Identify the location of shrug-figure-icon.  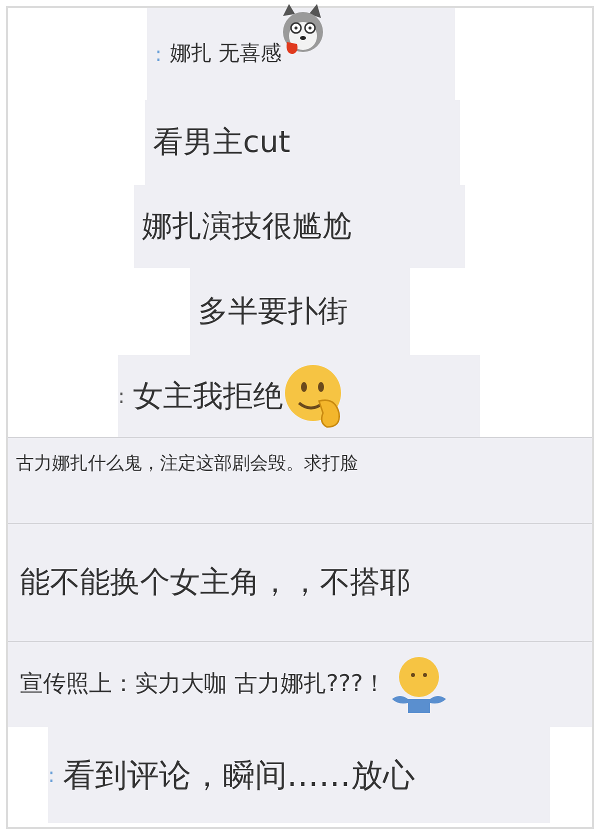
(419, 684).